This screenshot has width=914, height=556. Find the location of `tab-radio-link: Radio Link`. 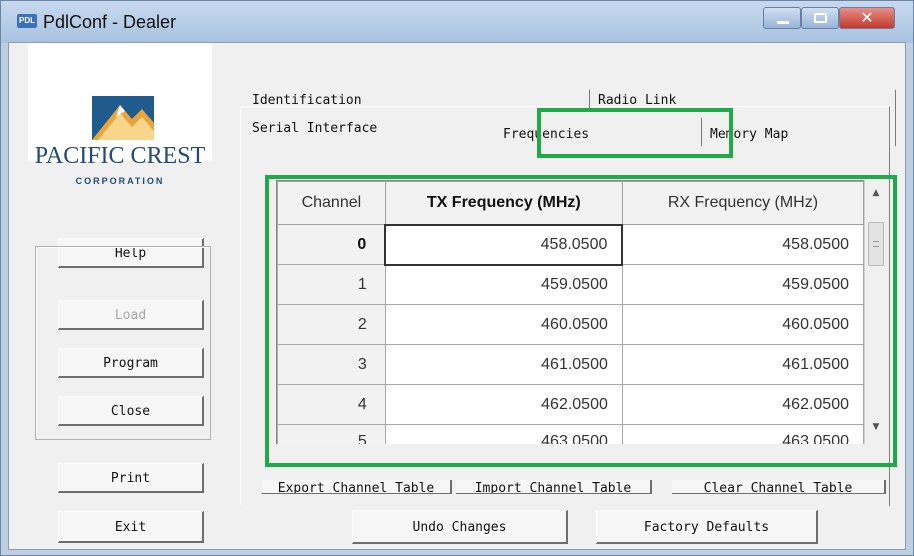

tab-radio-link: Radio Link is located at coordinates (637, 100).